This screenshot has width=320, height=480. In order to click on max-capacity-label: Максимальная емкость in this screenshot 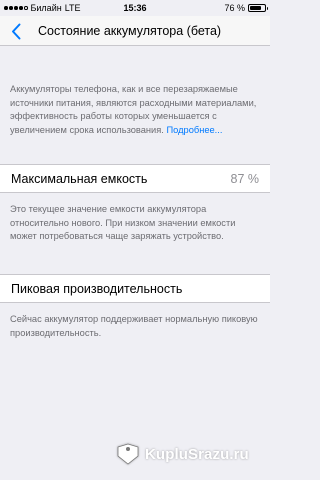, I will do `click(79, 179)`.